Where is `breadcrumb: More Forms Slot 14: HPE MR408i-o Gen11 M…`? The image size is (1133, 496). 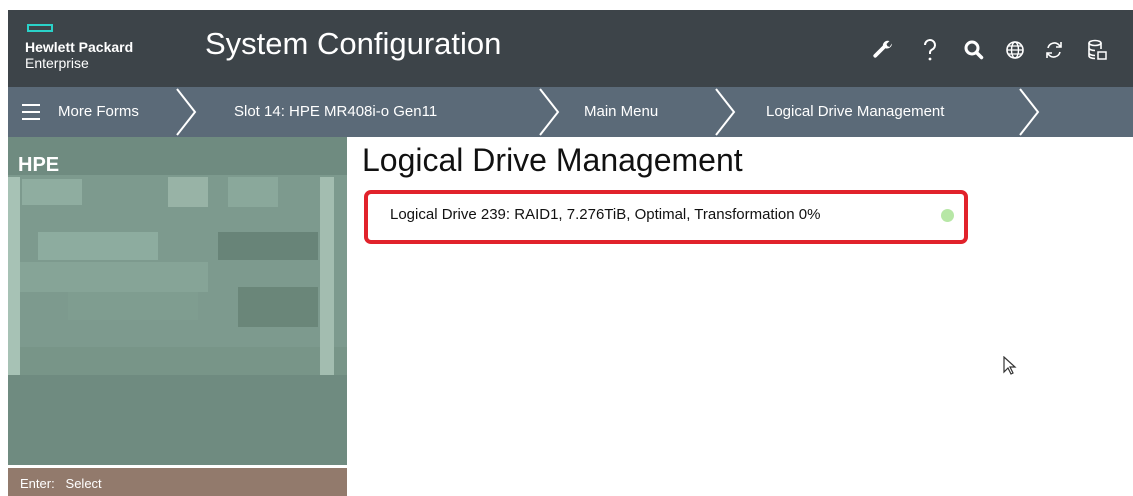
breadcrumb: More Forms Slot 14: HPE MR408i-o Gen11 M… is located at coordinates (570, 112).